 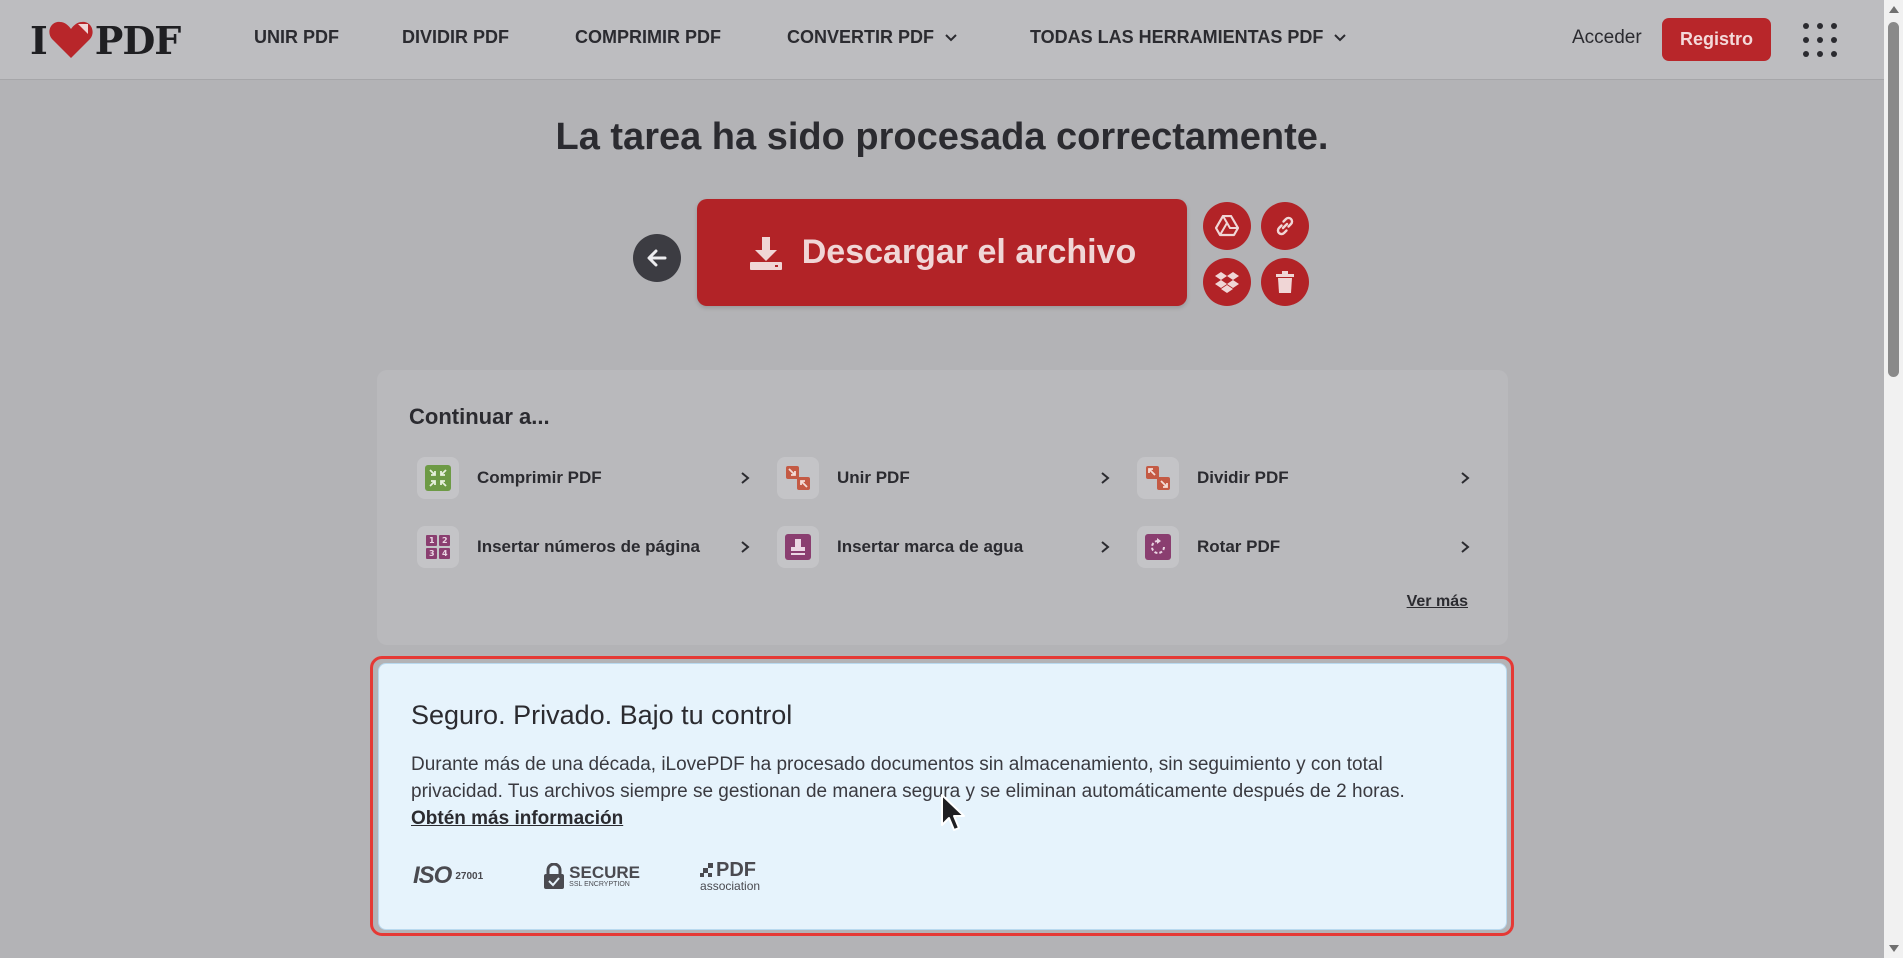 I want to click on tool-label: Dividir PDF, so click(x=1243, y=477).